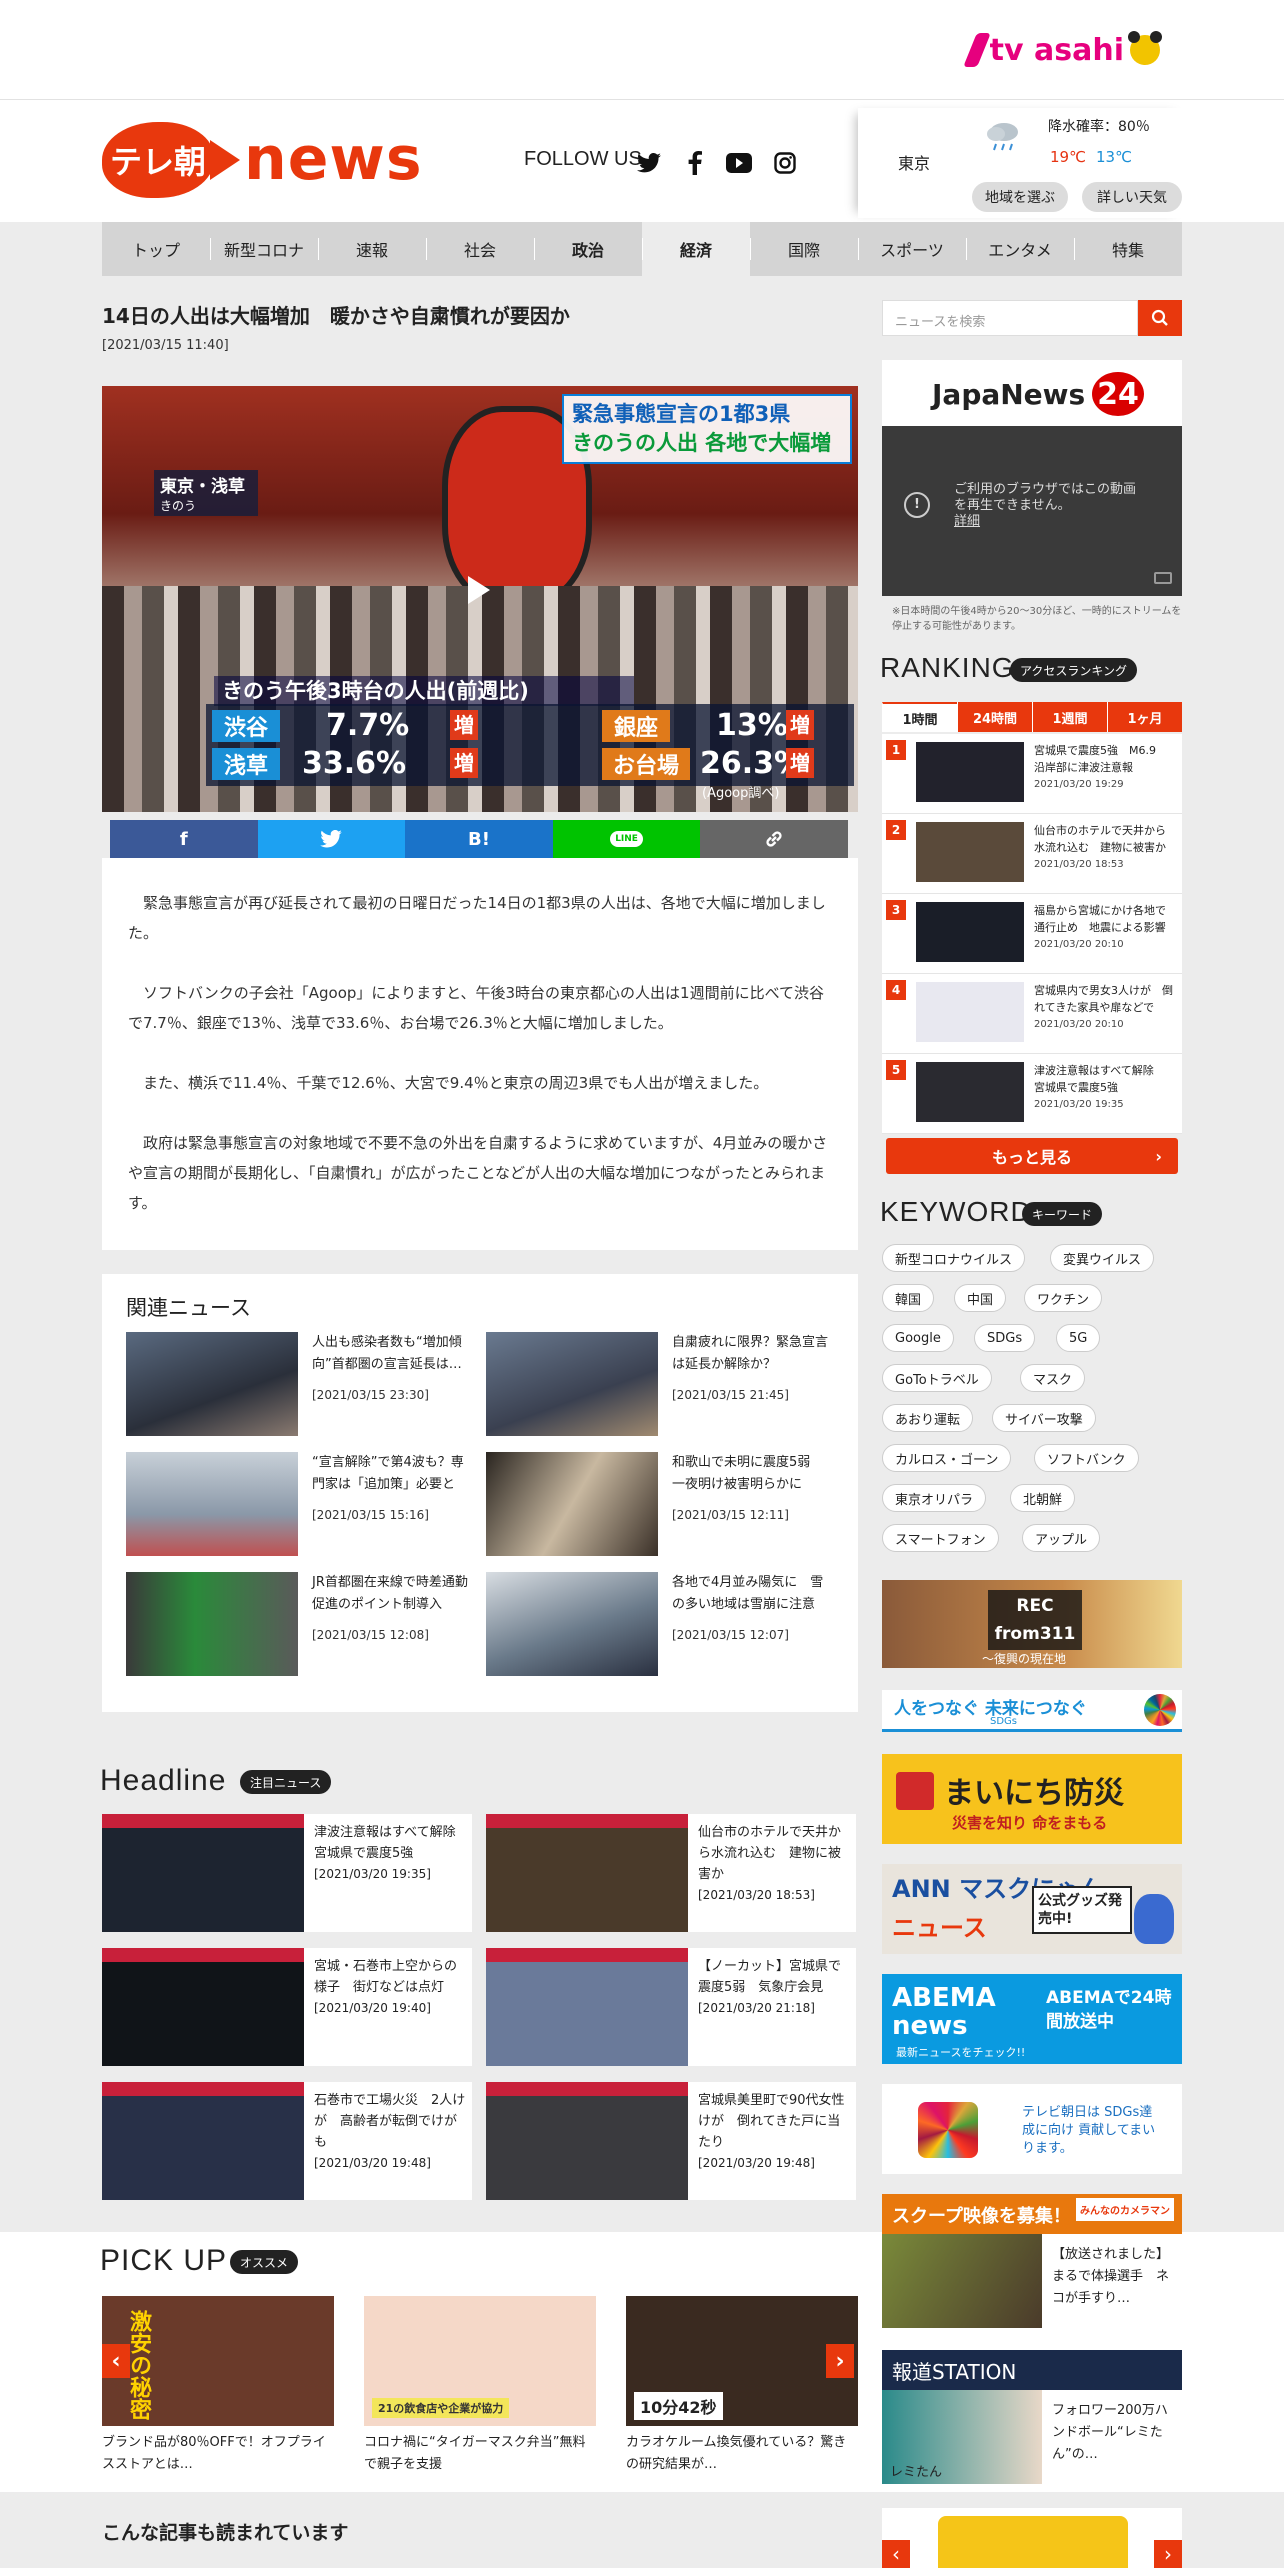  What do you see at coordinates (1020, 249) in the screenshot?
I see `nav-item-entertainment: エンタメ` at bounding box center [1020, 249].